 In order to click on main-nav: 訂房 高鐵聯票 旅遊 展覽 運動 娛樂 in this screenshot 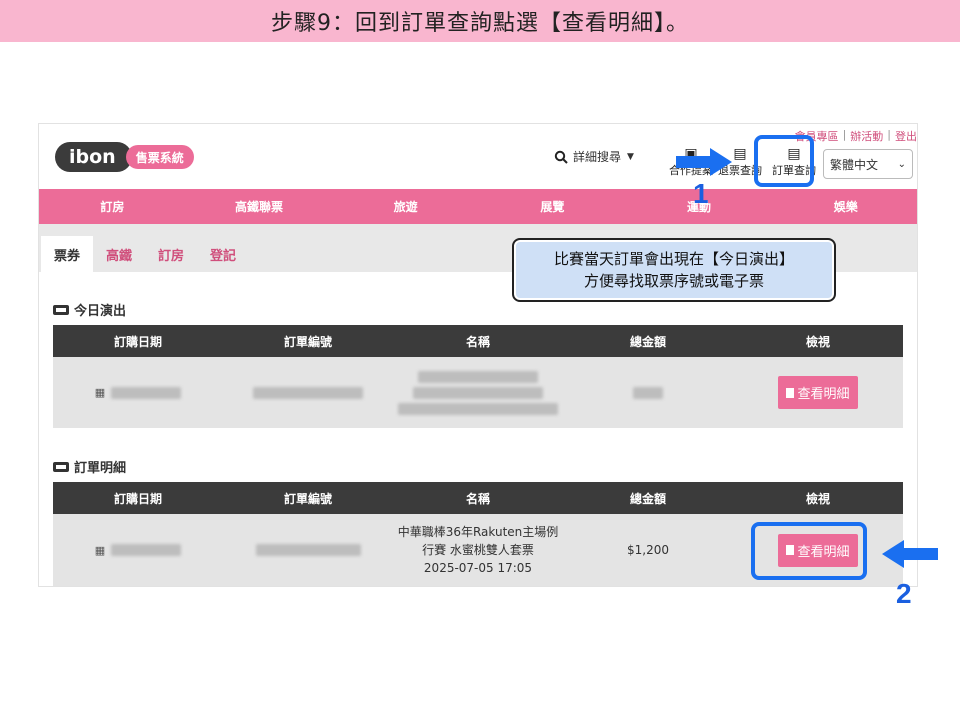, I will do `click(478, 206)`.